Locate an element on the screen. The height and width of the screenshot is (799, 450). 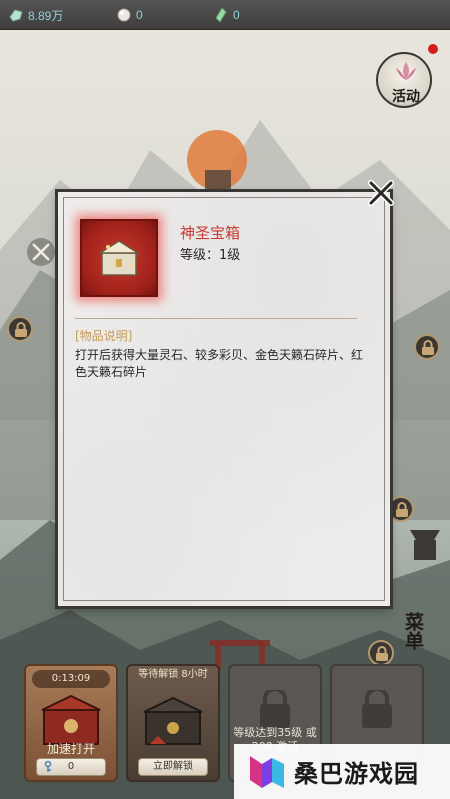
resource-bar: 8.89万 0 0 is located at coordinates (225, 15).